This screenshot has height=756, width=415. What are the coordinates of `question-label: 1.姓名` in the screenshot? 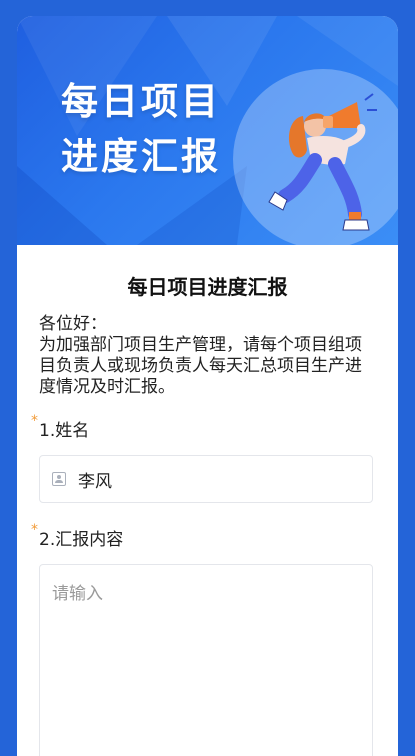 It's located at (64, 431).